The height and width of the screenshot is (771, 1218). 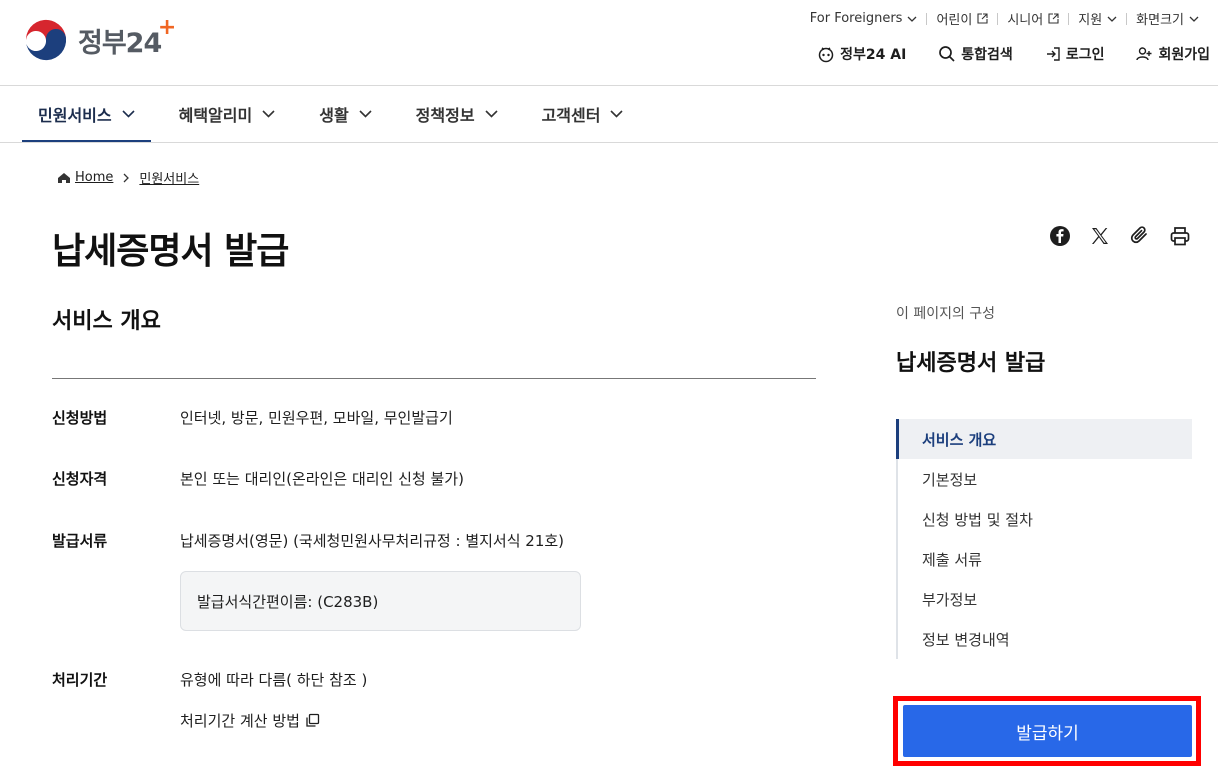 What do you see at coordinates (1045, 639) in the screenshot?
I see `toc-item-change-history: 정보 변경내역` at bounding box center [1045, 639].